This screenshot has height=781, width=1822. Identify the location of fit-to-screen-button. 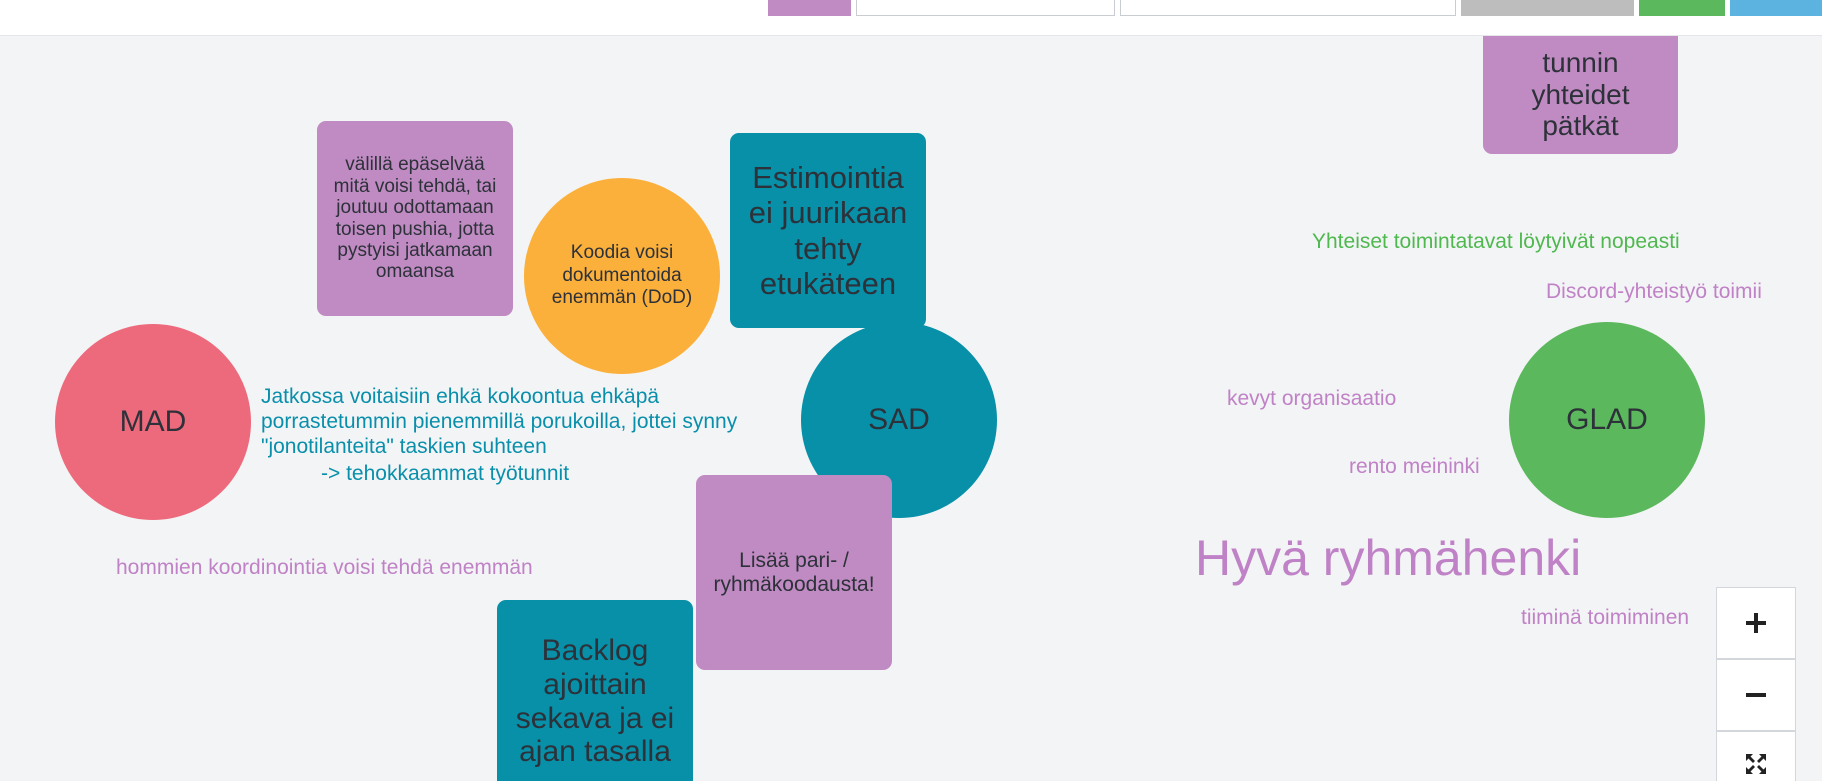
(1756, 756).